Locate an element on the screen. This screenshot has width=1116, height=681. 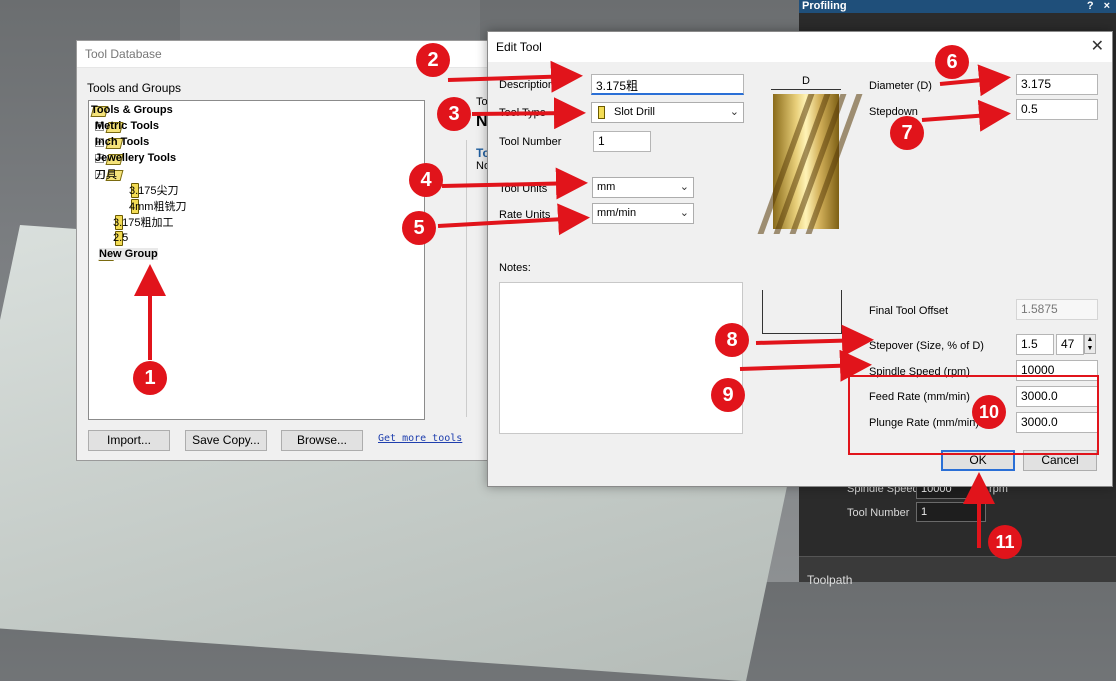
tools-and-groups-label: Tools and Groups is located at coordinates (134, 88).